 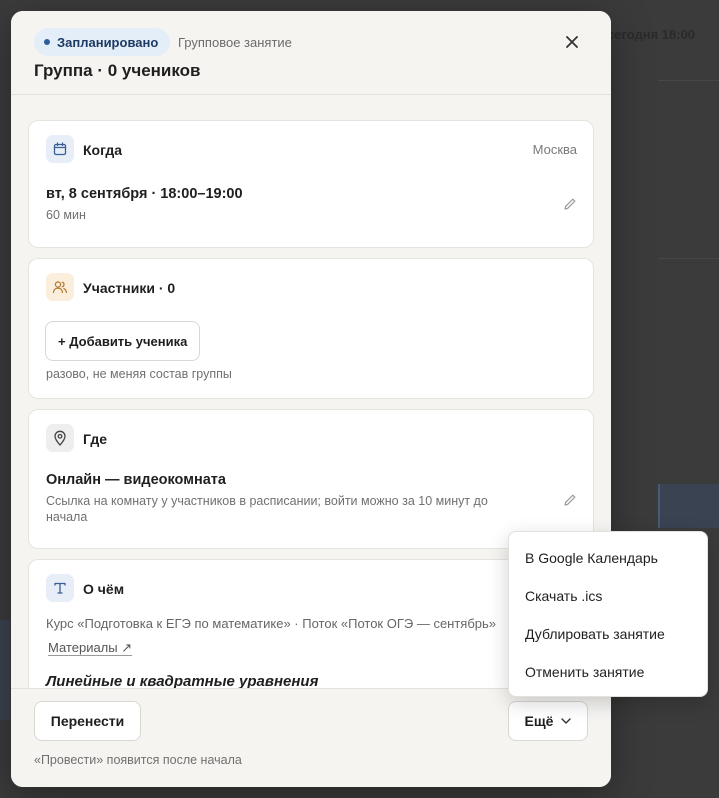 What do you see at coordinates (60, 149) in the screenshot?
I see `calendar-icon` at bounding box center [60, 149].